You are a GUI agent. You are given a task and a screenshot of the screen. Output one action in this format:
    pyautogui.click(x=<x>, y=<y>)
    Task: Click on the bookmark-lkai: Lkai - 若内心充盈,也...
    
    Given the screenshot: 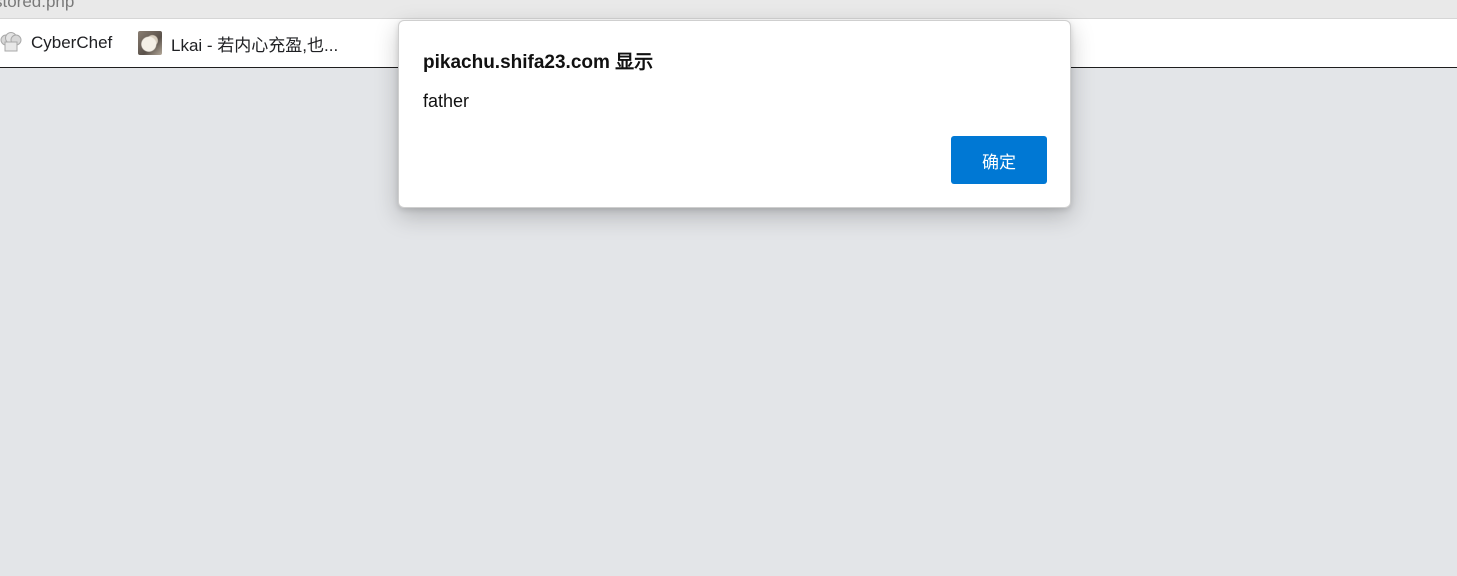 What is the action you would take?
    pyautogui.click(x=238, y=43)
    